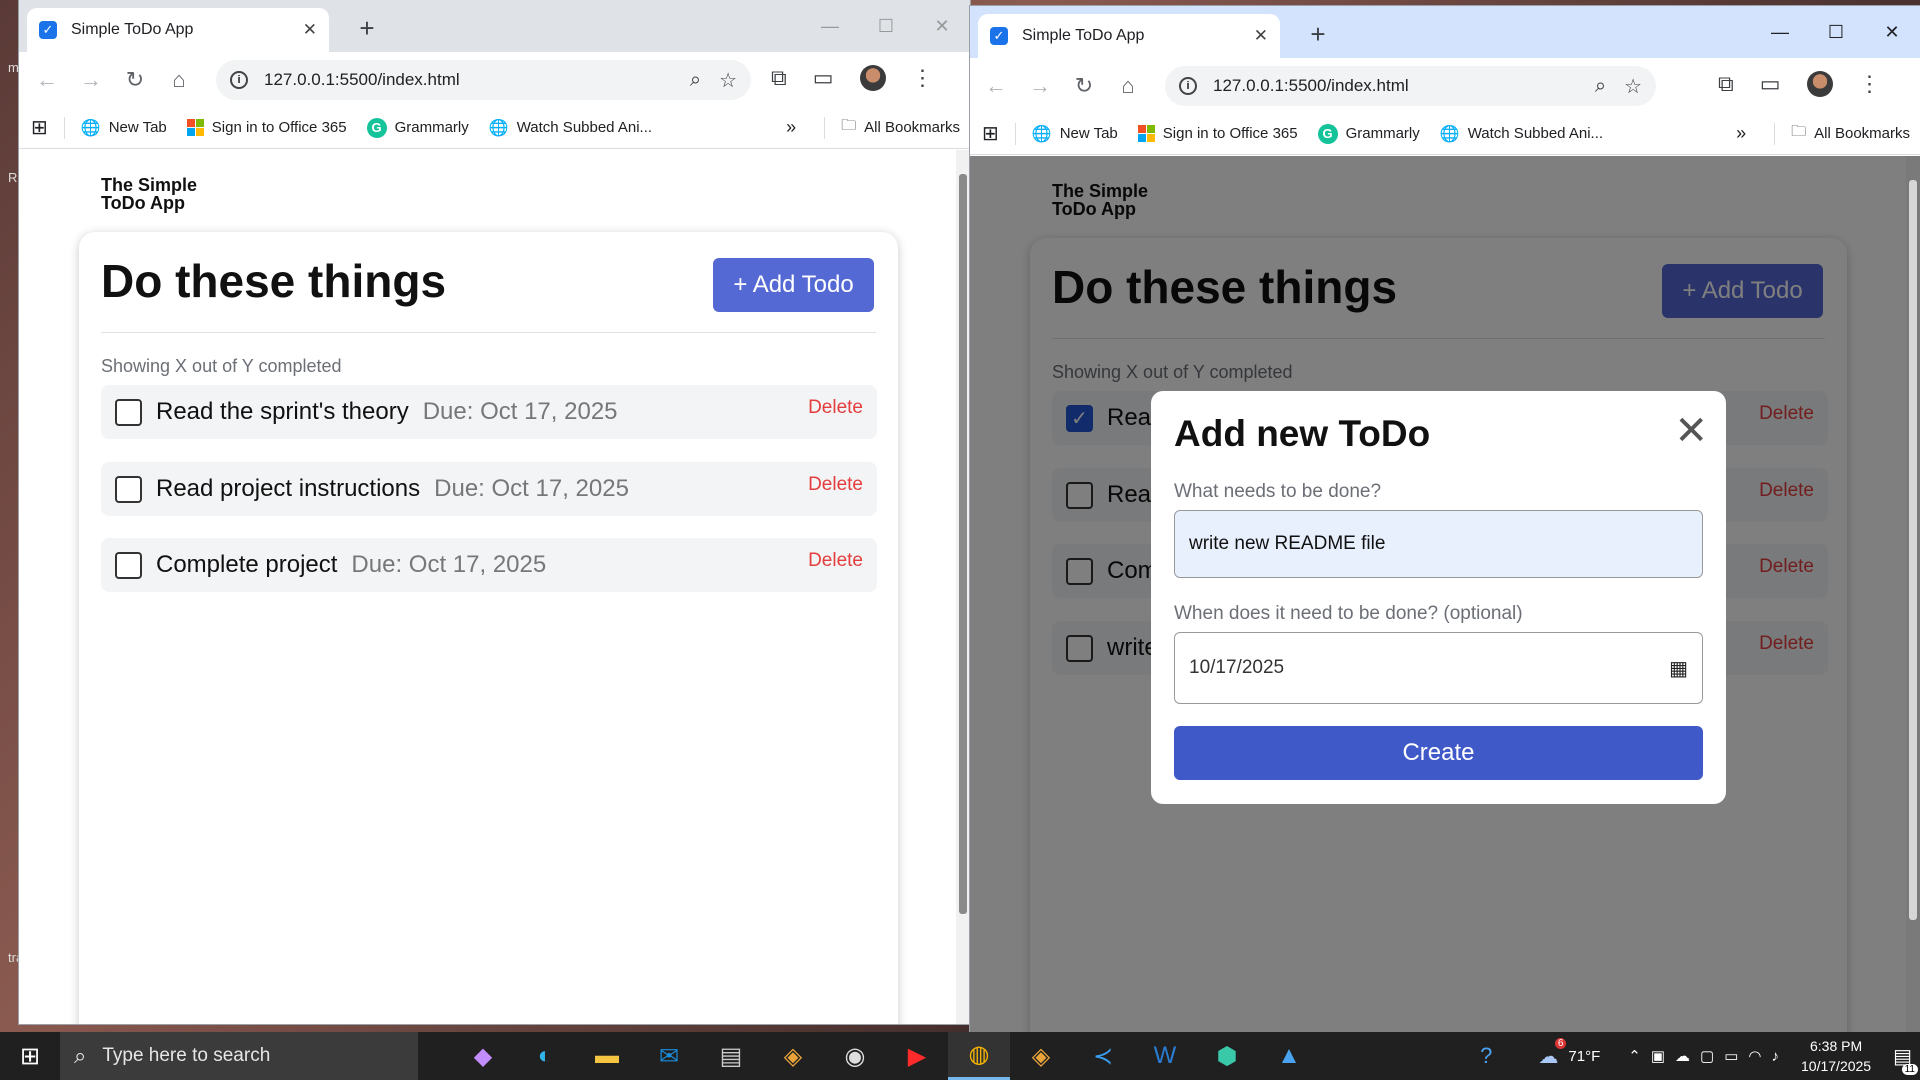 This screenshot has width=1920, height=1080. Describe the element at coordinates (669, 1056) in the screenshot. I see `outlook-icon: ✉` at that location.